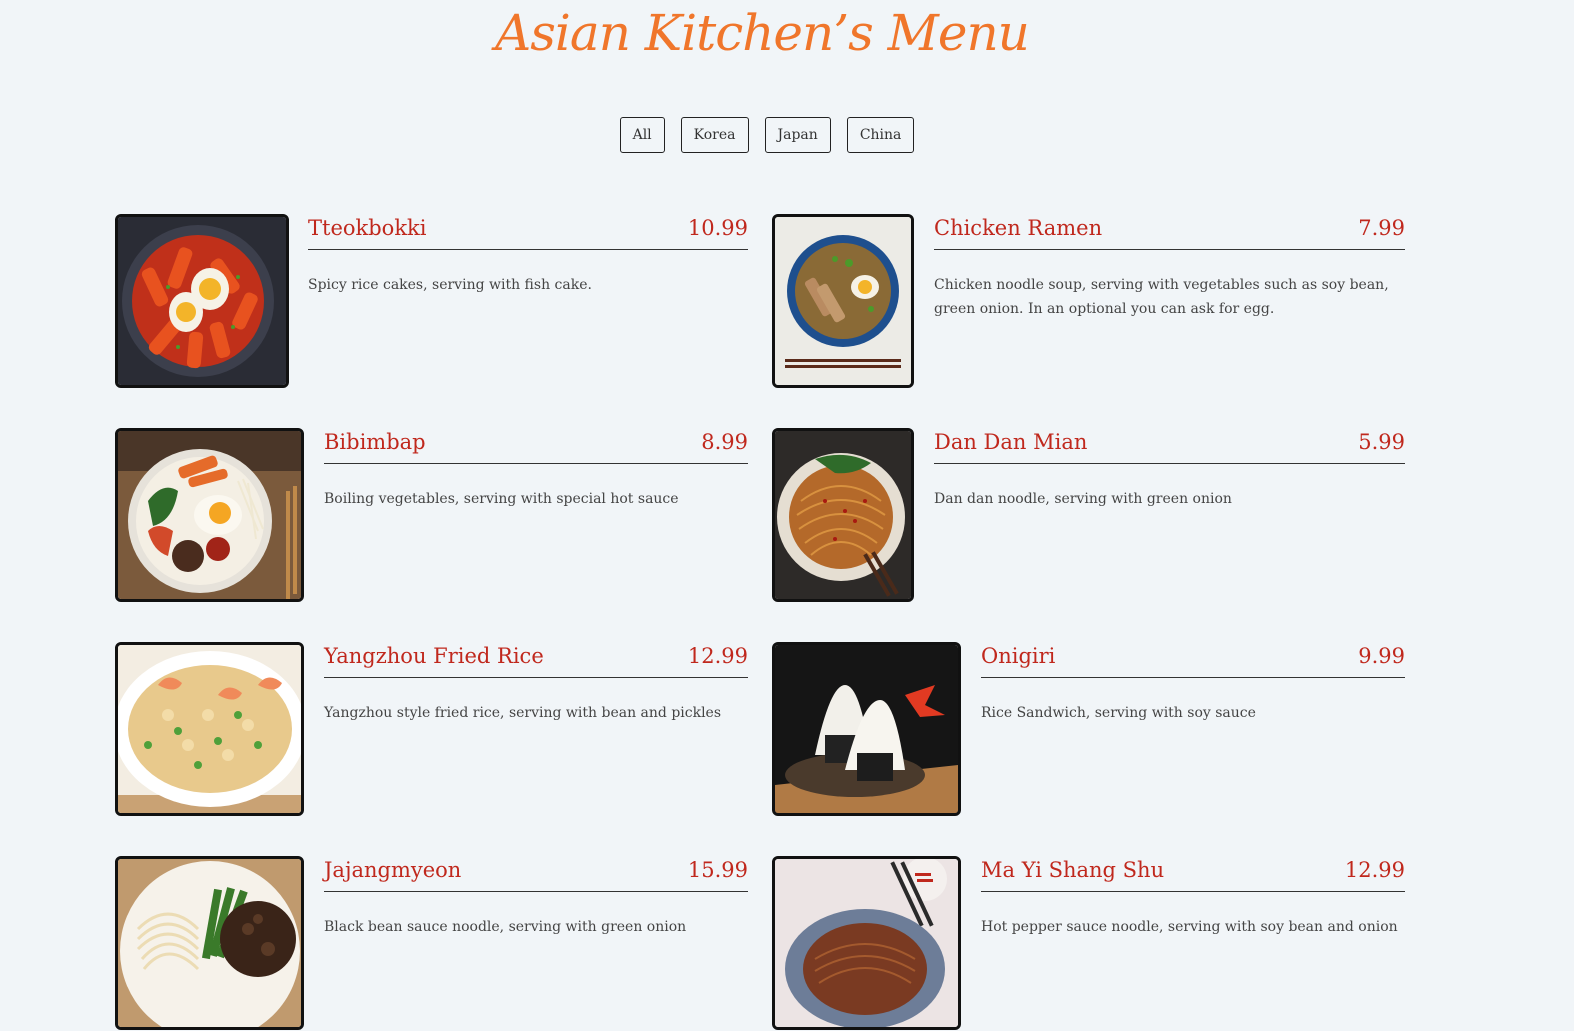 The height and width of the screenshot is (1031, 1574). What do you see at coordinates (528, 232) in the screenshot?
I see `item-header: Tteokbokki 10.99` at bounding box center [528, 232].